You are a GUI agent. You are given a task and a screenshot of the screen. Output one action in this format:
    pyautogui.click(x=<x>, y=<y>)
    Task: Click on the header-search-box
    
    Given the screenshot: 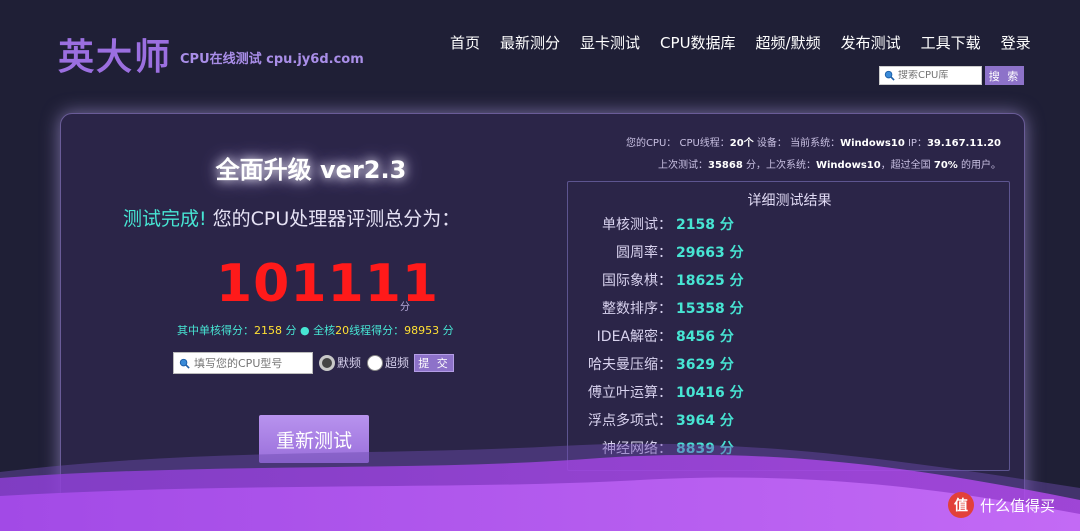 What is the action you would take?
    pyautogui.click(x=930, y=75)
    